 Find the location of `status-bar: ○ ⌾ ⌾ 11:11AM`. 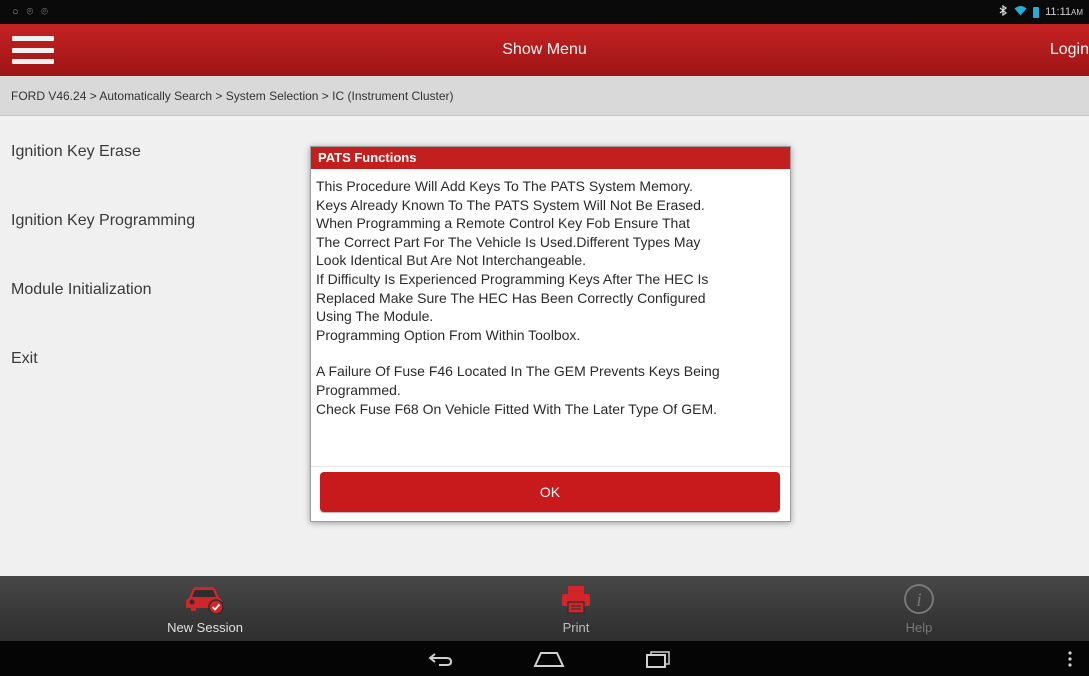

status-bar: ○ ⌾ ⌾ 11:11AM is located at coordinates (544, 12).